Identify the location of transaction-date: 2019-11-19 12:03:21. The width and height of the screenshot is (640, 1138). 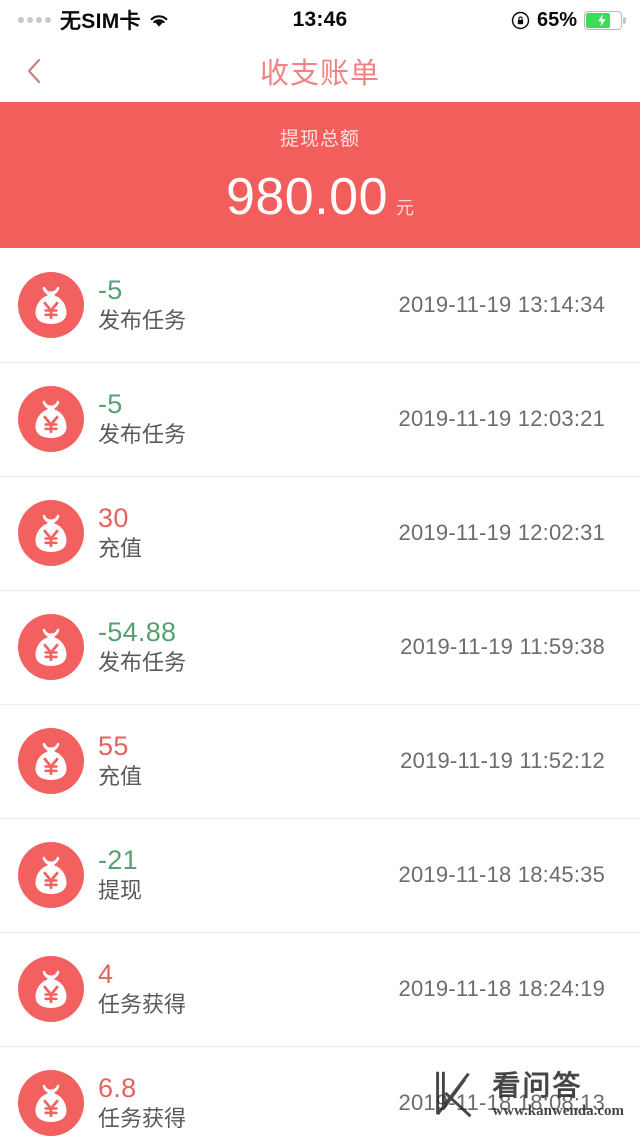
(501, 418).